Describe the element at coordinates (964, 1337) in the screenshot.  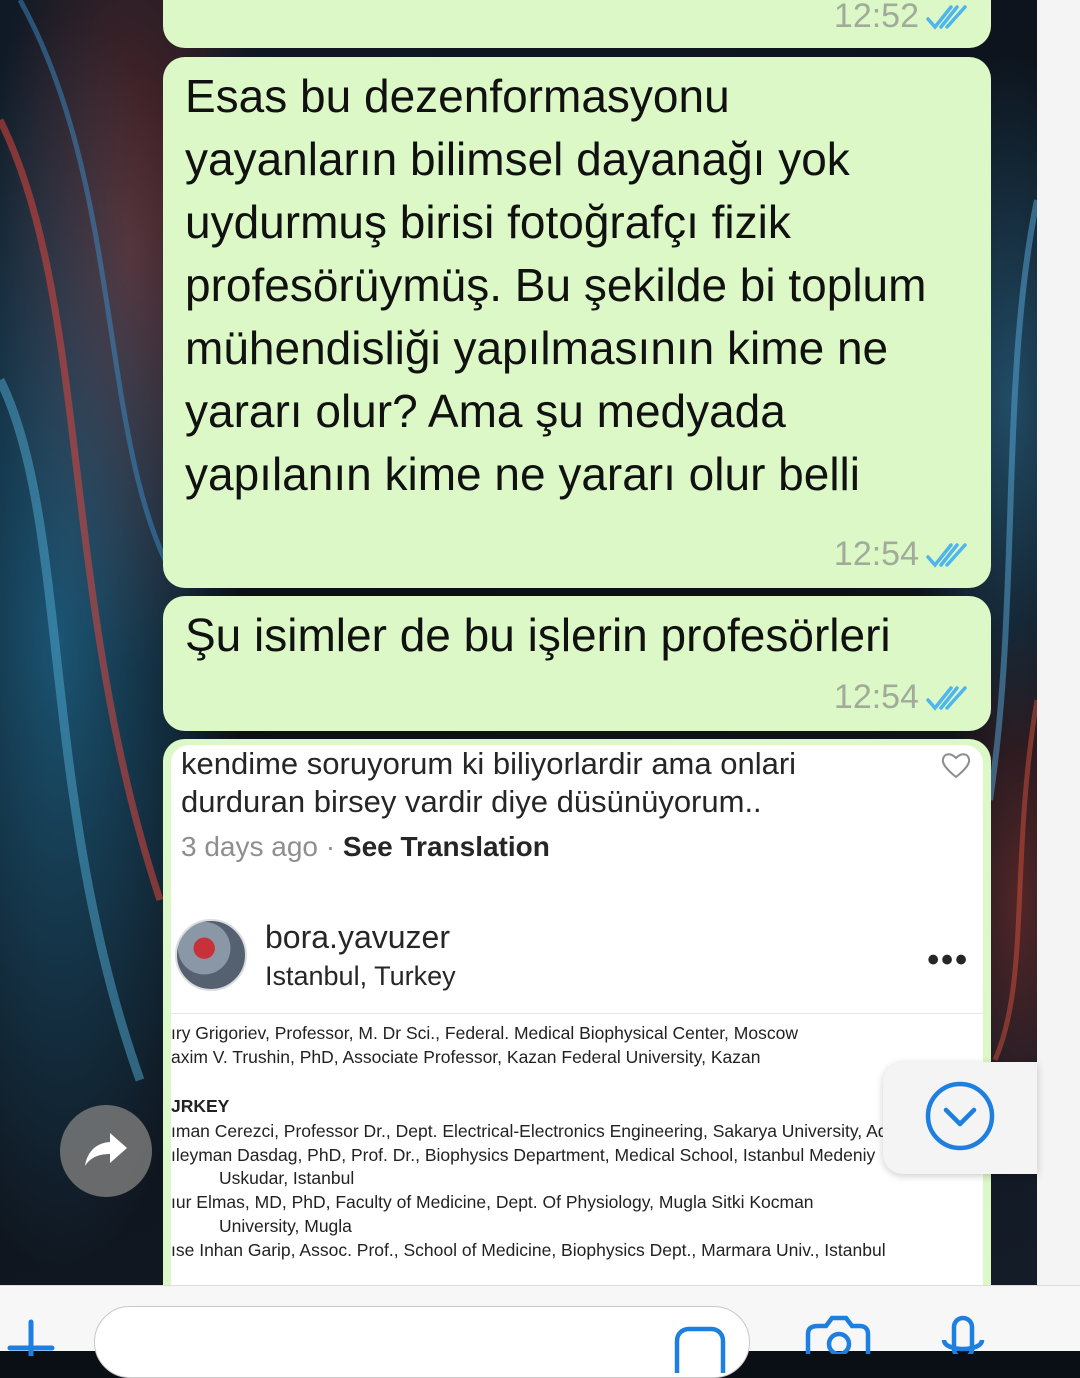
I see `microphone-icon` at that location.